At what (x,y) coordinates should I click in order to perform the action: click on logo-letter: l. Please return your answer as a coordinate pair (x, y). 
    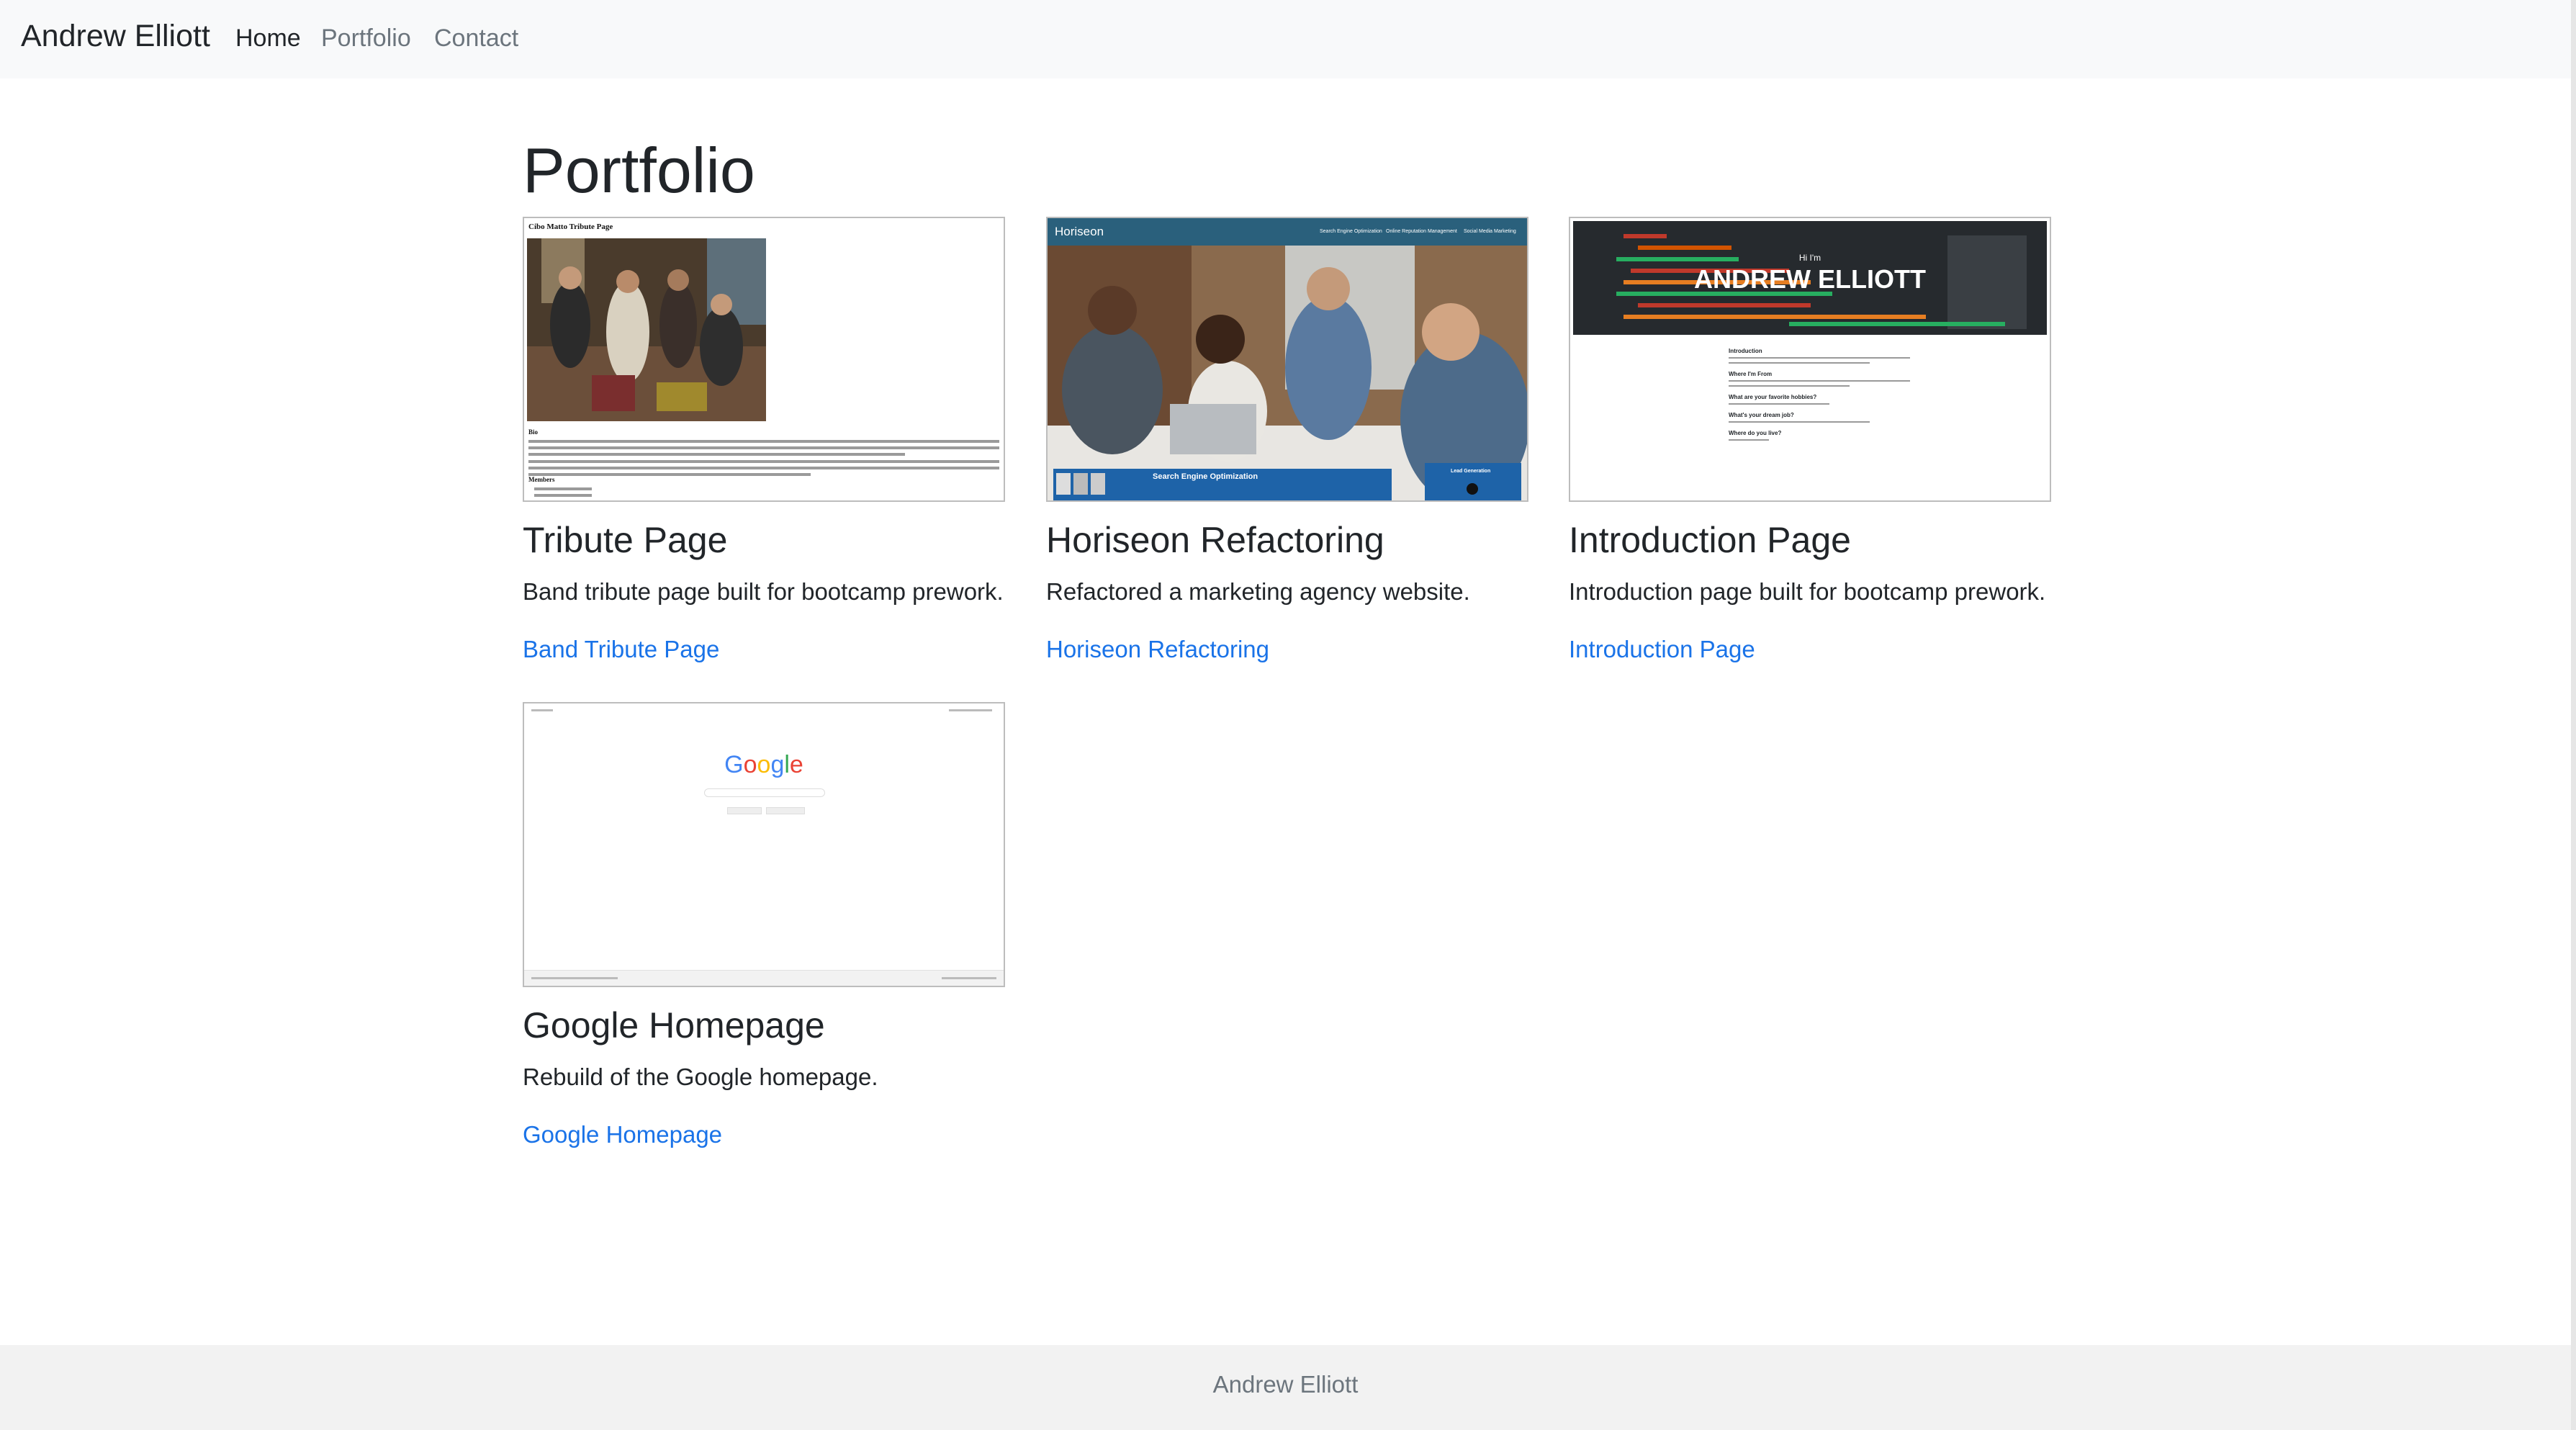
    Looking at the image, I should click on (787, 764).